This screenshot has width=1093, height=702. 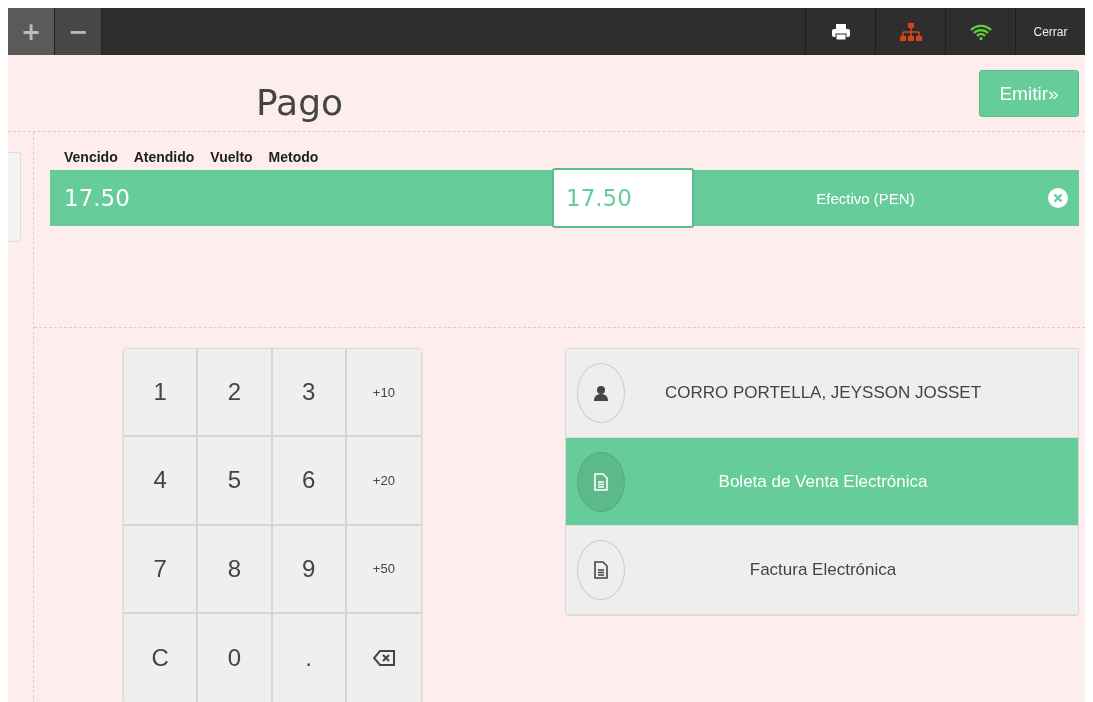 What do you see at coordinates (910, 31) in the screenshot?
I see `network-icon` at bounding box center [910, 31].